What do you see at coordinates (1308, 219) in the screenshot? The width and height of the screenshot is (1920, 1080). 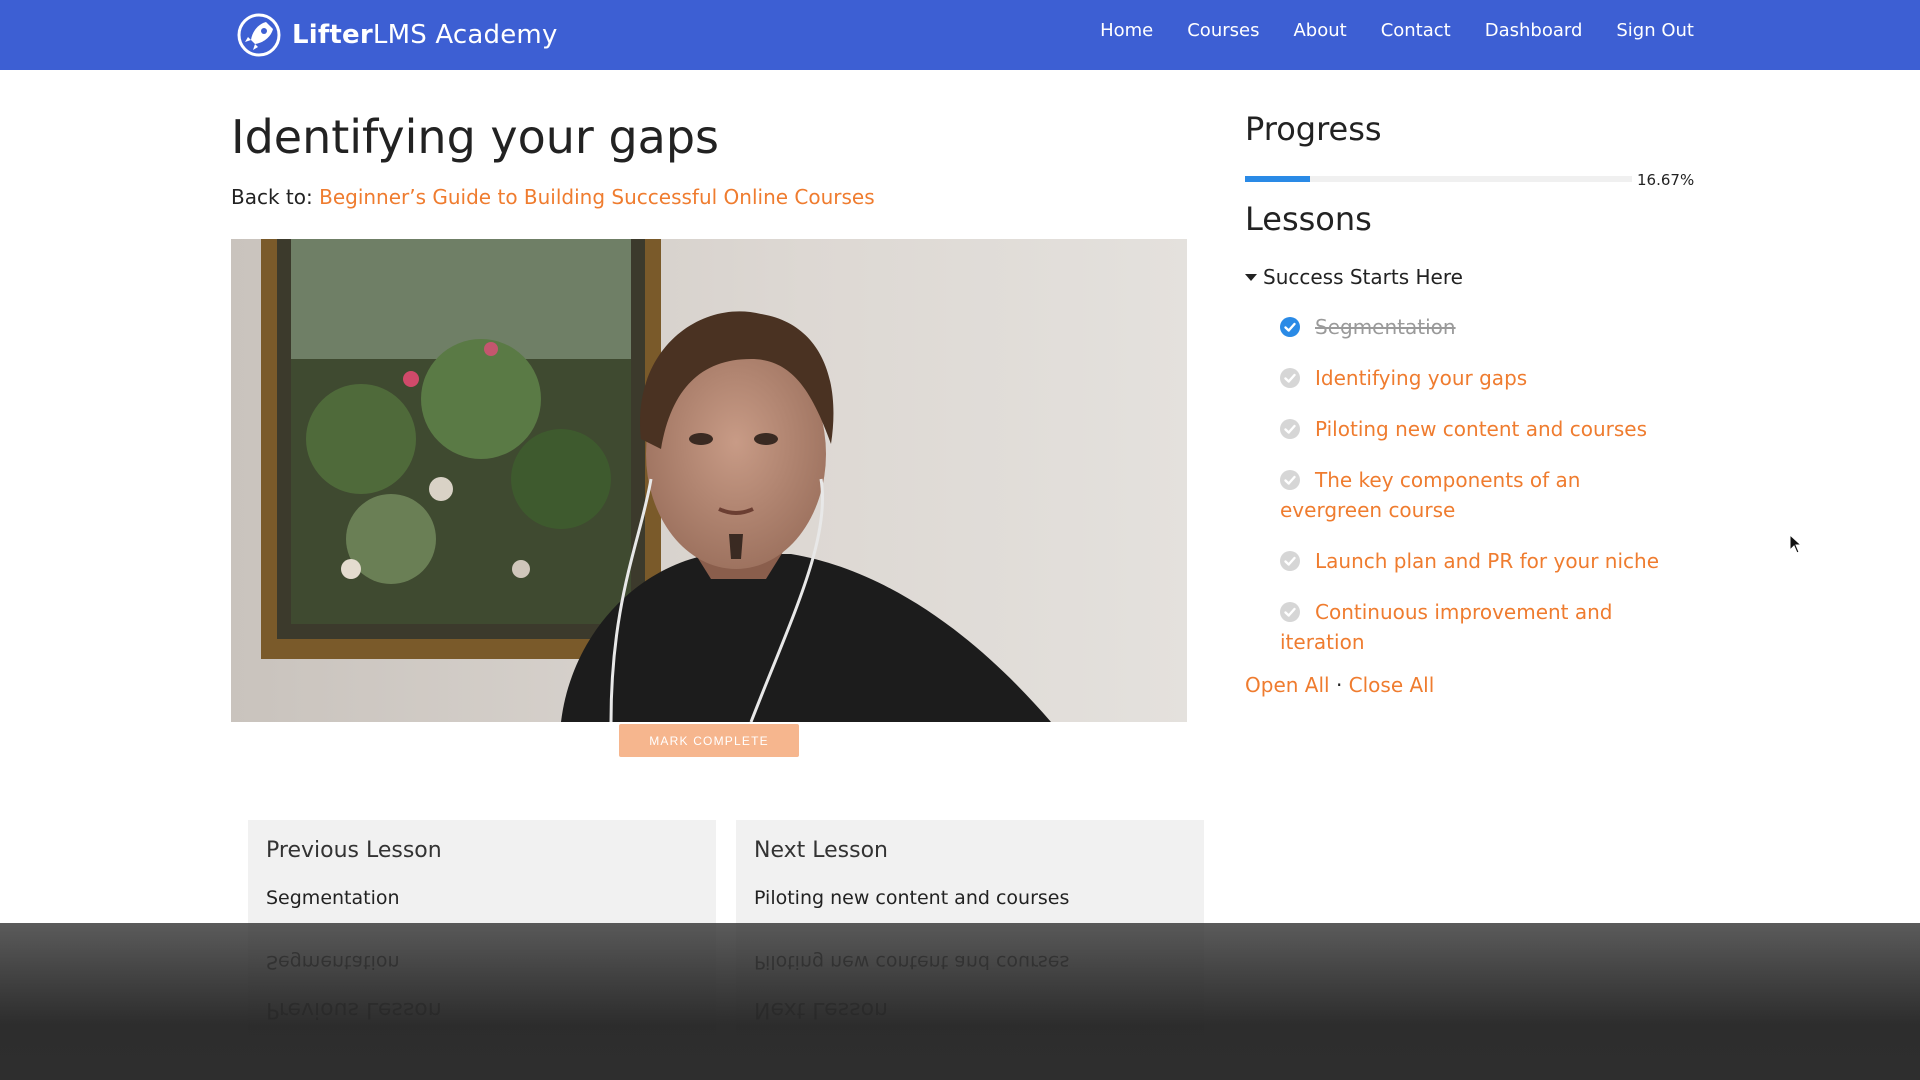 I see `lessons-heading: Lessons` at bounding box center [1308, 219].